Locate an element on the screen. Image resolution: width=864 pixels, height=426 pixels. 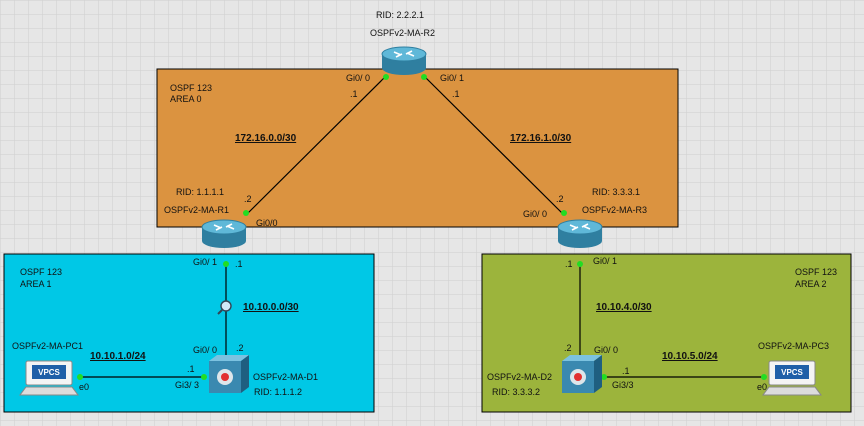
d1-ip-left: .1 is located at coordinates (191, 369).